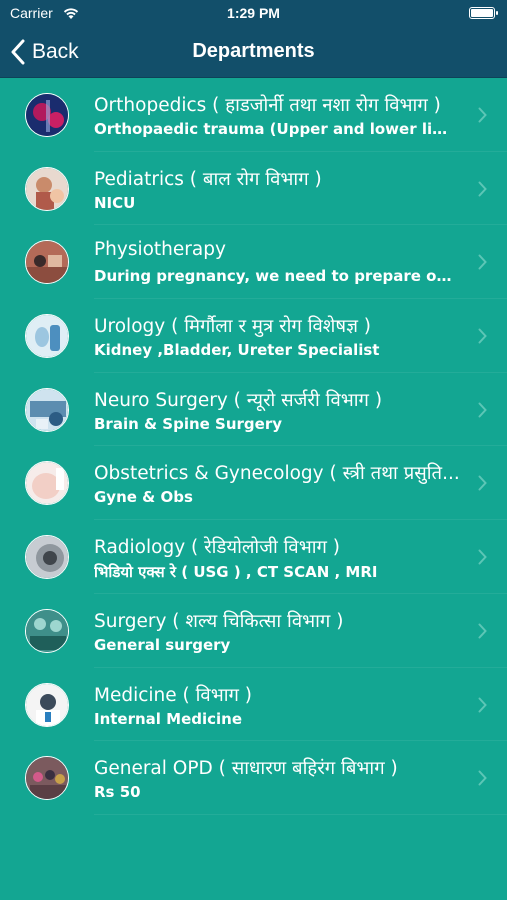  Describe the element at coordinates (143, 497) in the screenshot. I see `department-subtitle: Gyne & Obs` at that location.